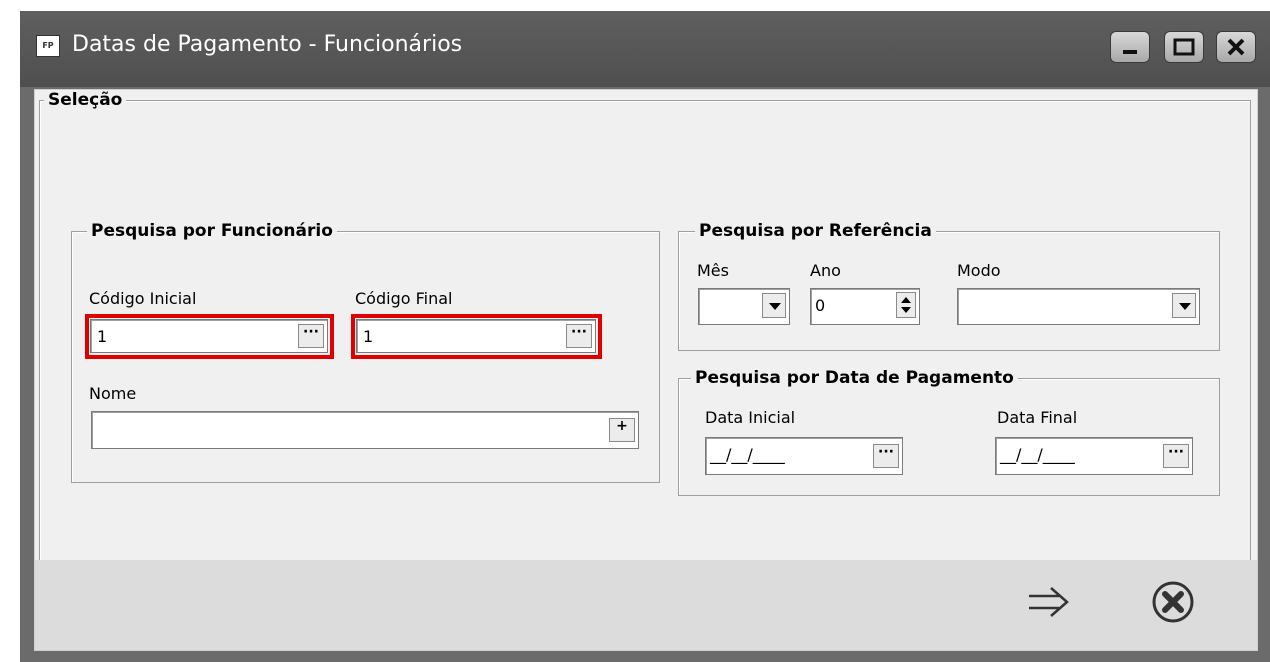  Describe the element at coordinates (365, 430) in the screenshot. I see `nome-input: +` at that location.